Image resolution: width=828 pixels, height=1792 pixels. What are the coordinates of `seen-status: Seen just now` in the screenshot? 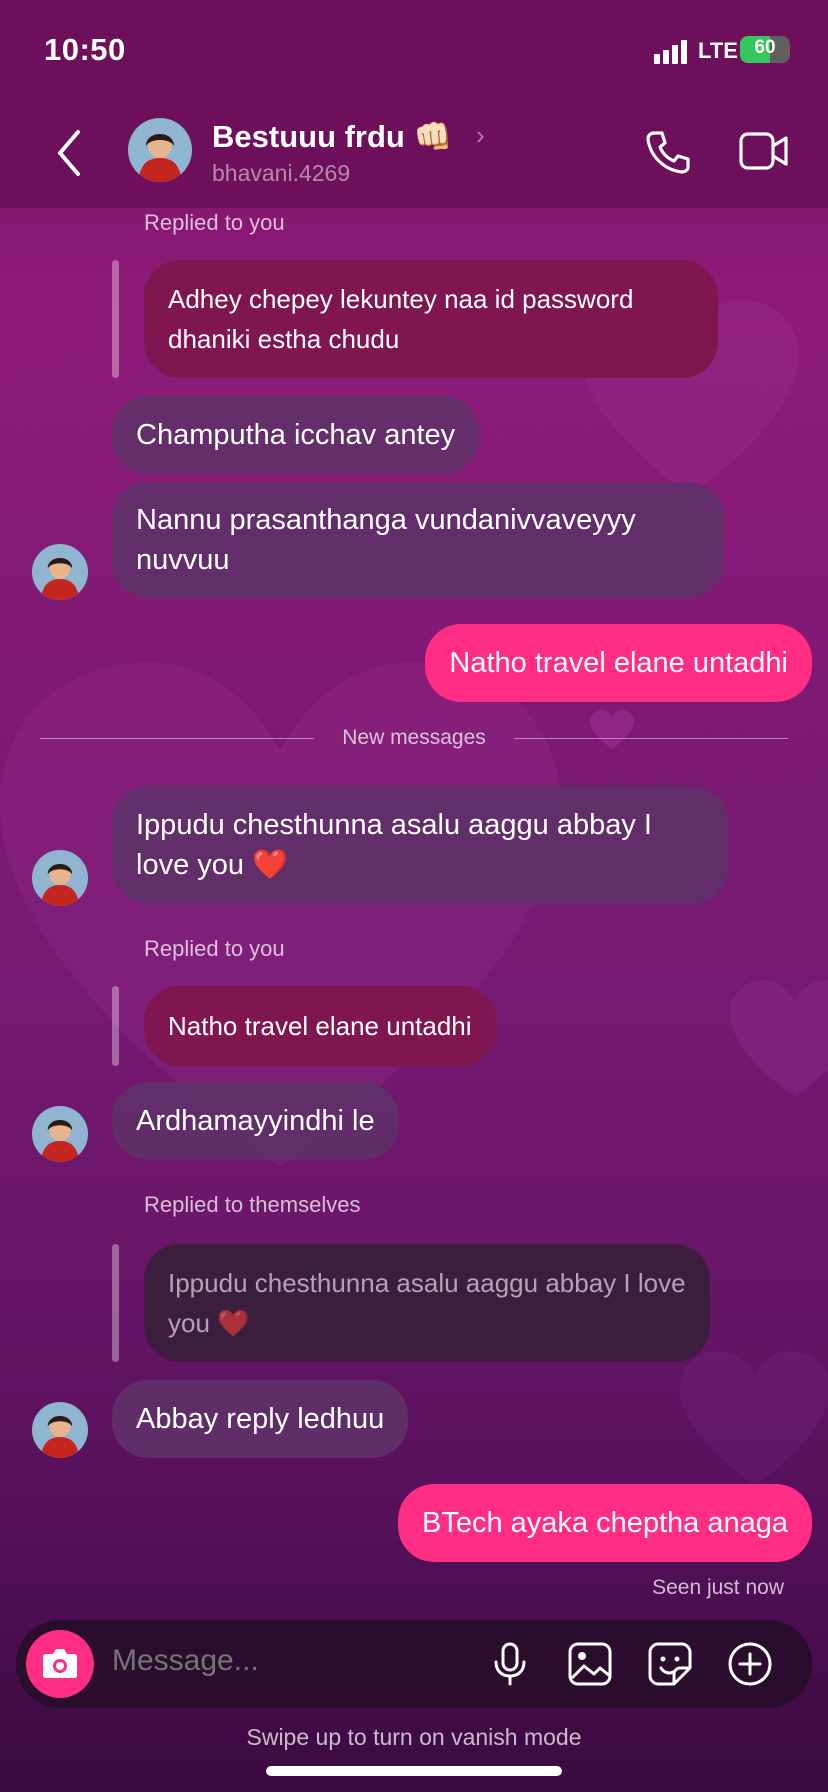 It's located at (718, 1587).